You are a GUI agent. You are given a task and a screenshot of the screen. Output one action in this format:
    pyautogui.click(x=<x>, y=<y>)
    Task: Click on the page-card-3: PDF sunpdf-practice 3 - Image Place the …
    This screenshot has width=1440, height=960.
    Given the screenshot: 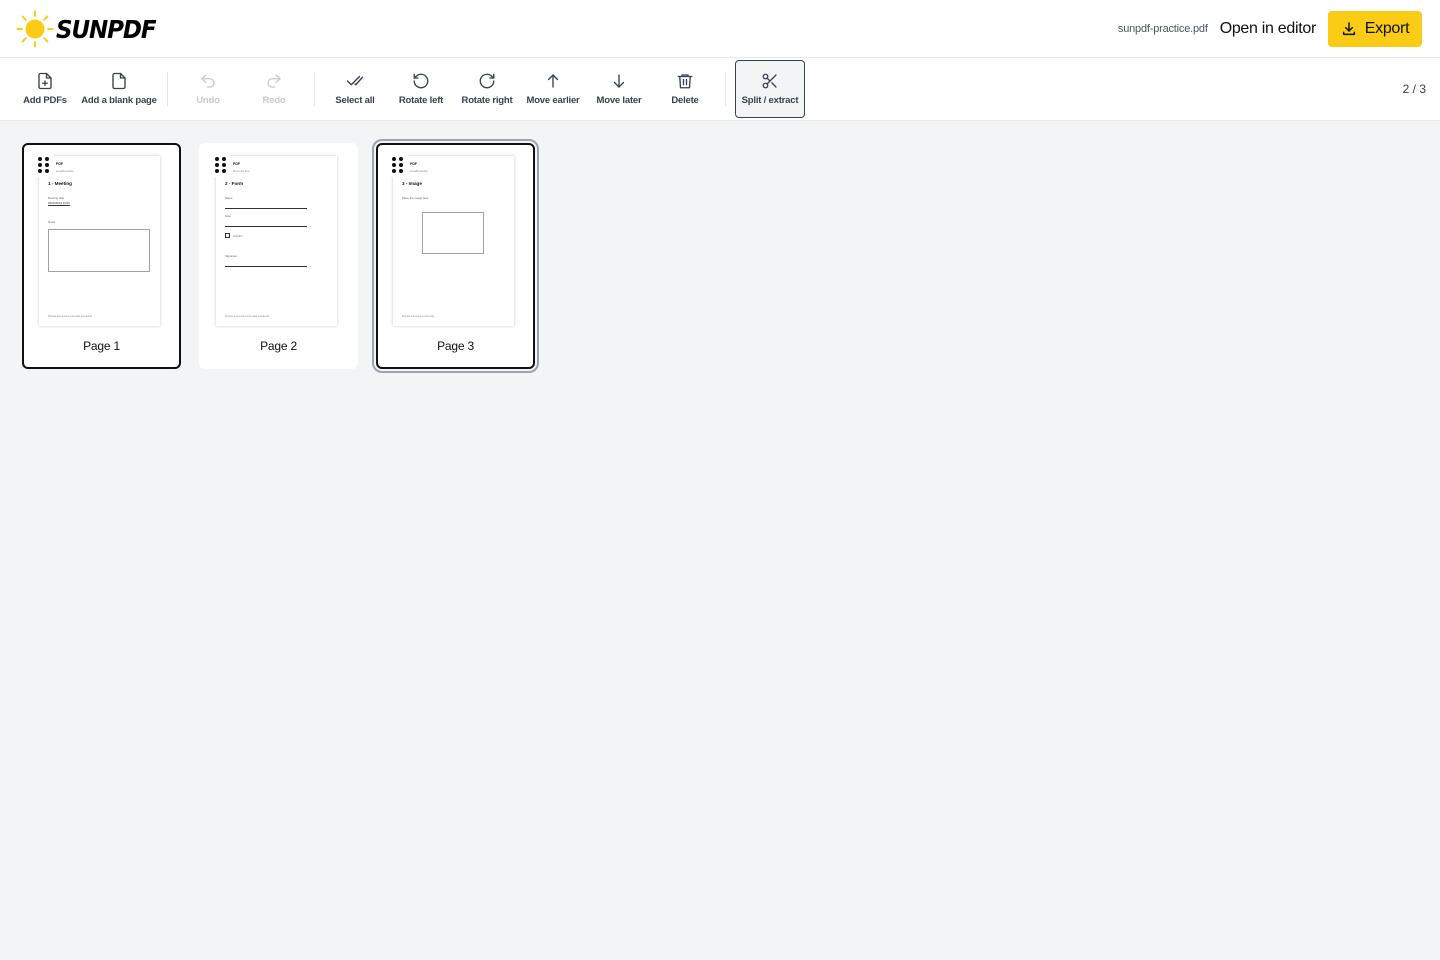 What is the action you would take?
    pyautogui.click(x=455, y=256)
    